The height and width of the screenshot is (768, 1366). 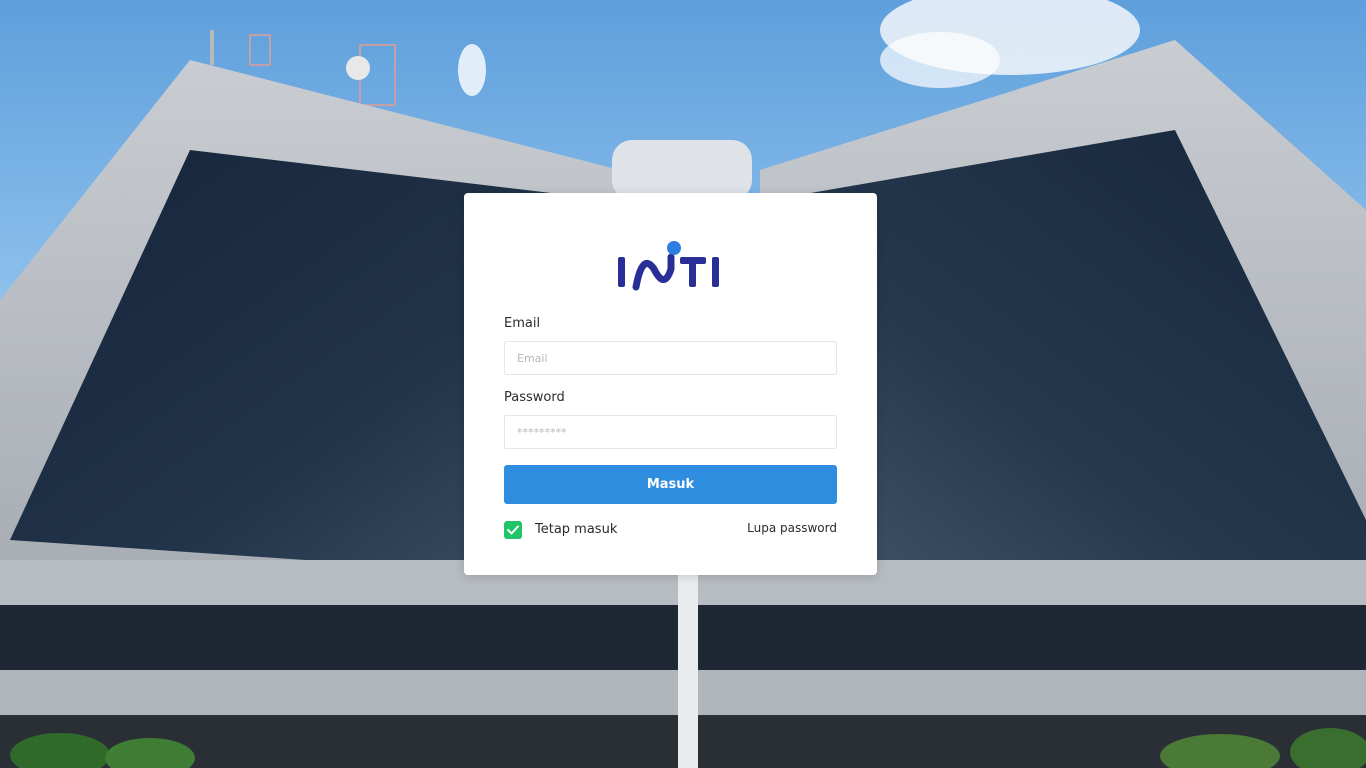 I want to click on check-icon, so click(x=513, y=529).